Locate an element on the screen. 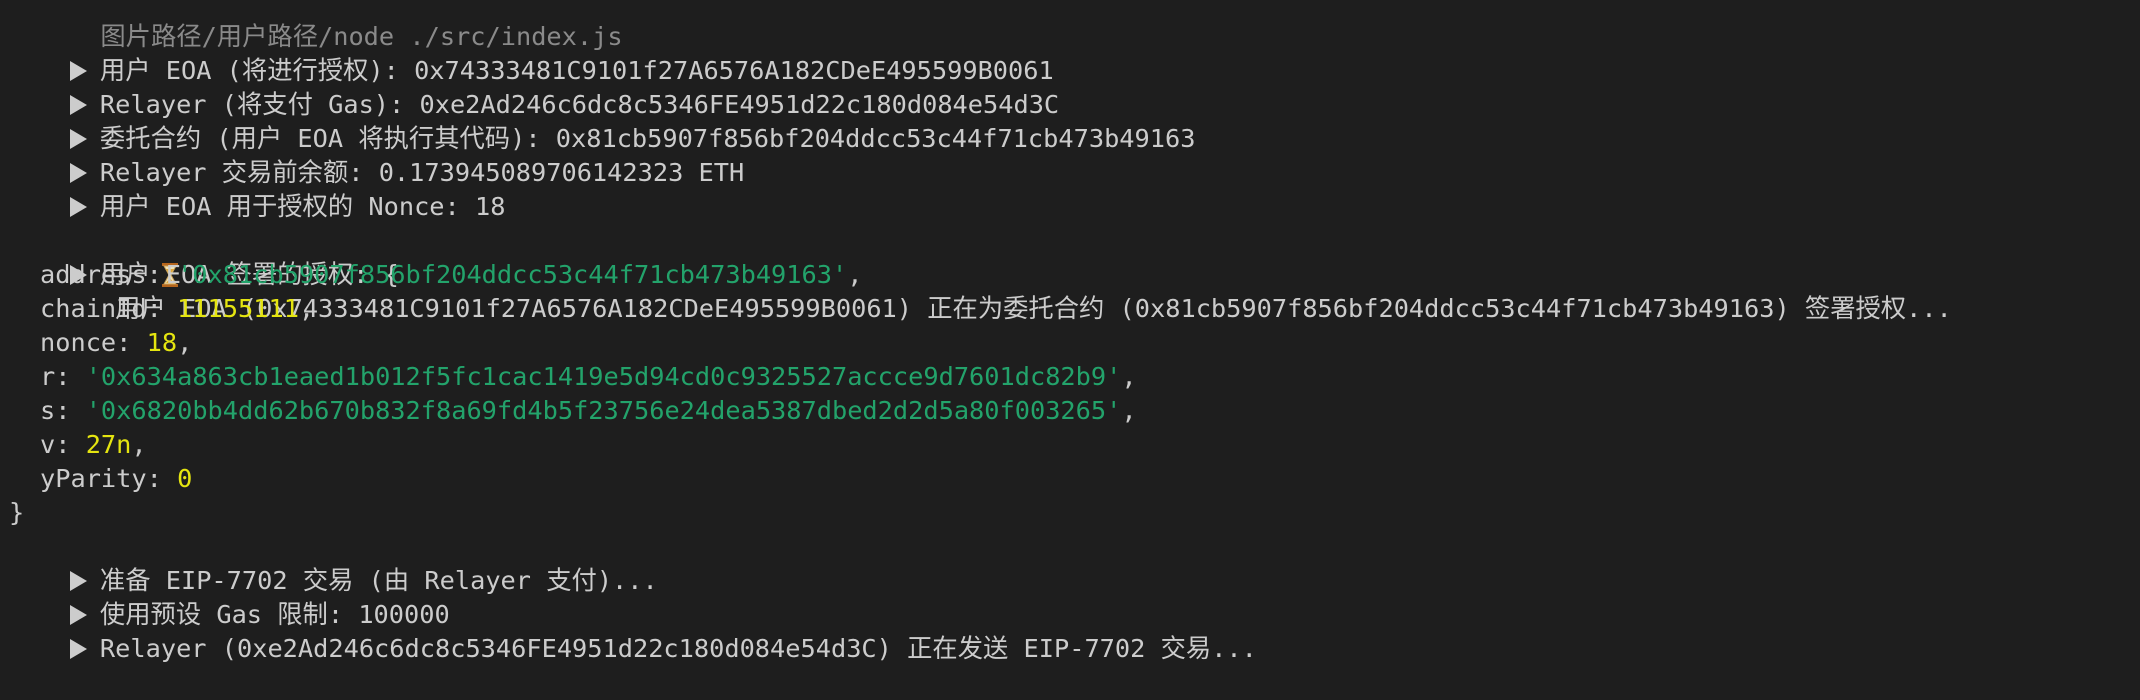 This screenshot has height=700, width=2140. field-value: 27n is located at coordinates (108, 444).